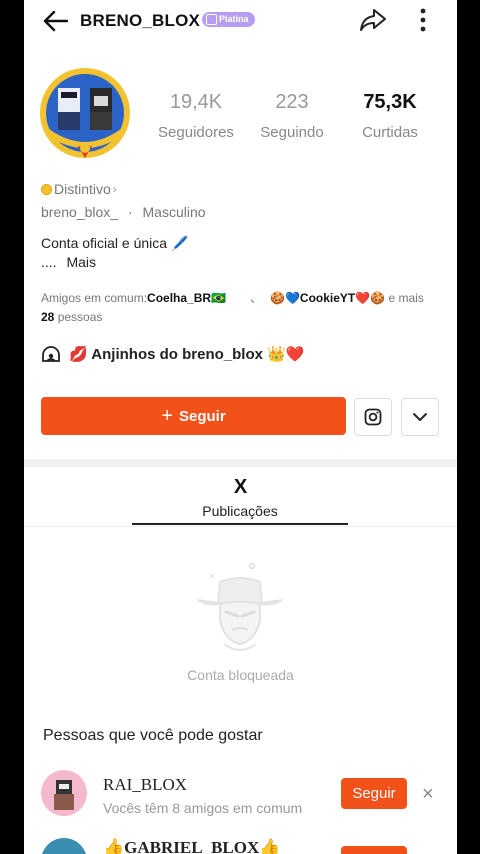 The height and width of the screenshot is (854, 480). Describe the element at coordinates (48, 317) in the screenshot. I see `mutual-count: 28` at that location.